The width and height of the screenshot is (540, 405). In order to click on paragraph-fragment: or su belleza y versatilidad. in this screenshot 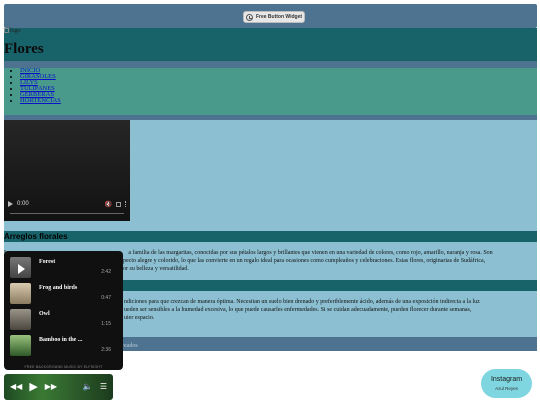, I will do `click(156, 269)`.